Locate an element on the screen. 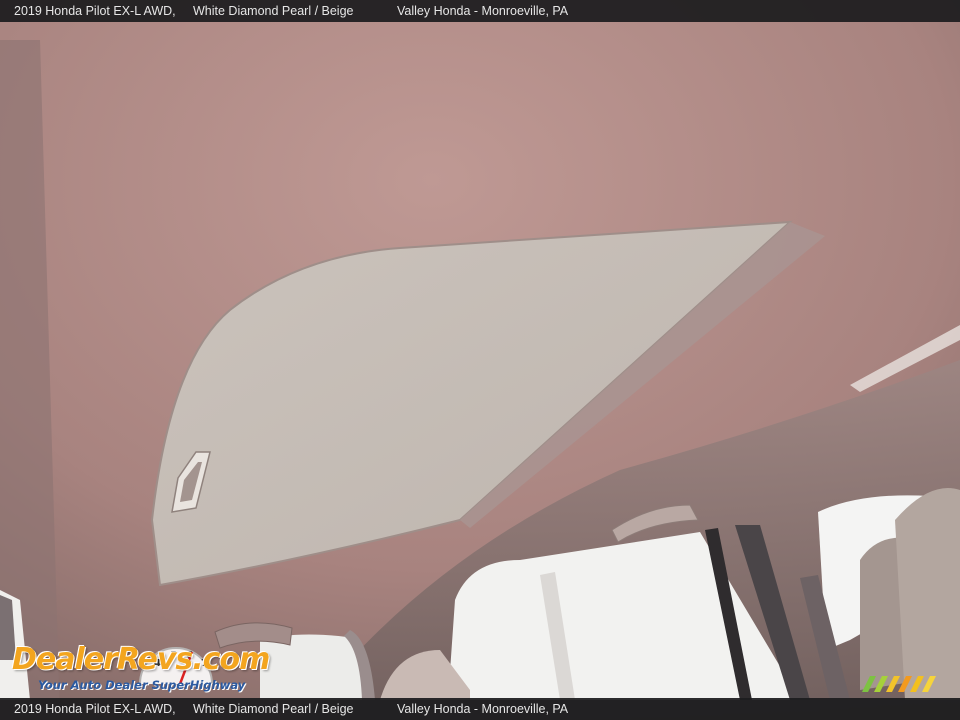 This screenshot has width=960, height=720. watermark-tagline: Your Auto Dealer SuperHighway is located at coordinates (142, 685).